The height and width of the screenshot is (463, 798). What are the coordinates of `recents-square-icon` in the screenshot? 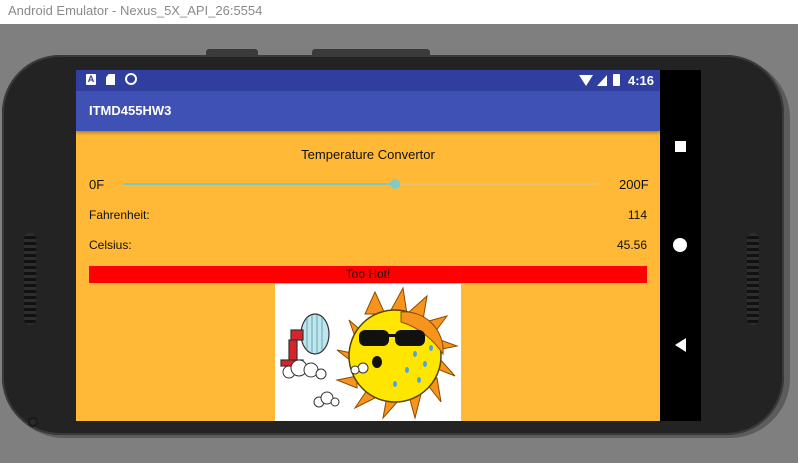 It's located at (680, 146).